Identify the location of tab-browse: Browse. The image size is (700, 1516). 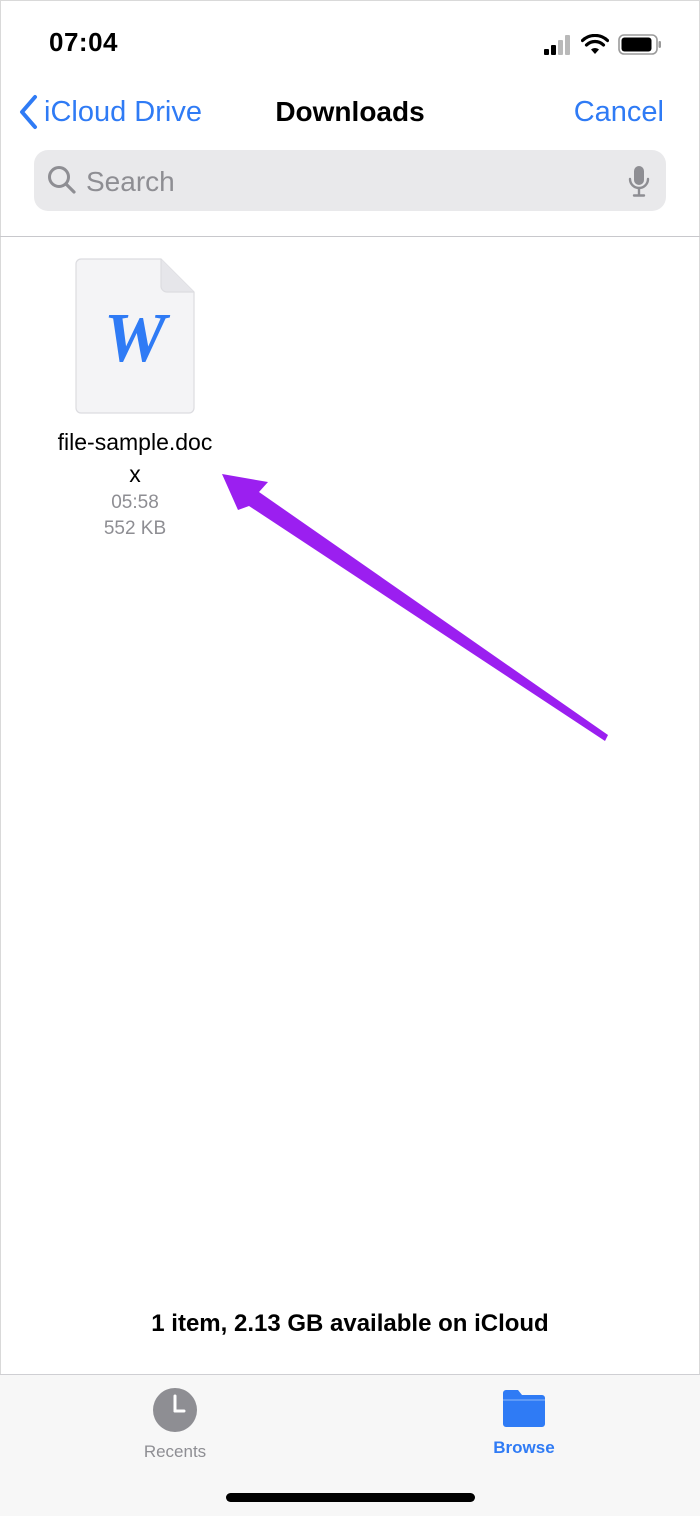
(524, 1422).